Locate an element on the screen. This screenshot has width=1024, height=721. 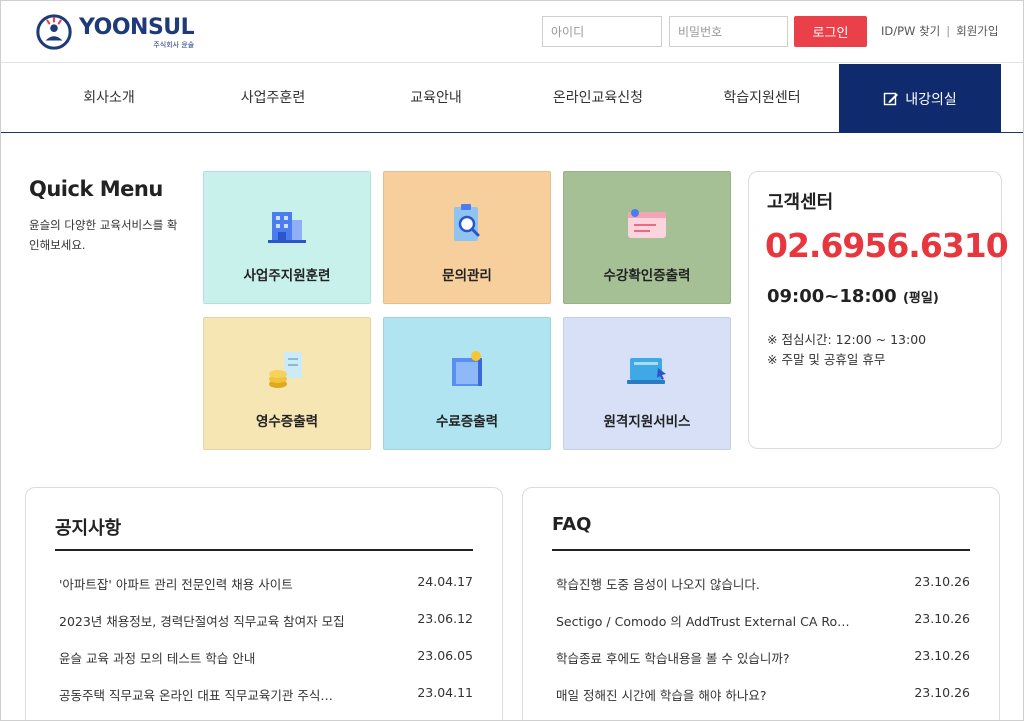
my-classroom-label: 내강의실 is located at coordinates (931, 99).